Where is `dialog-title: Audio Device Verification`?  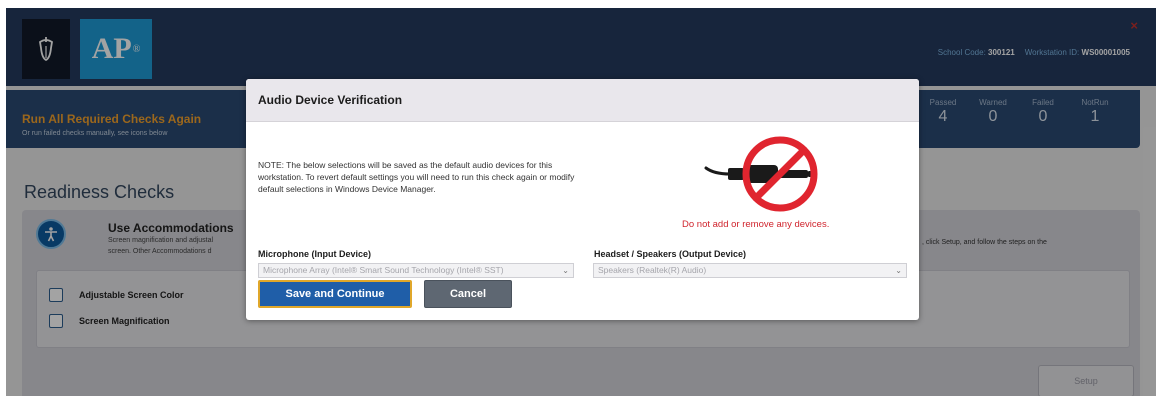
dialog-title: Audio Device Verification is located at coordinates (330, 100).